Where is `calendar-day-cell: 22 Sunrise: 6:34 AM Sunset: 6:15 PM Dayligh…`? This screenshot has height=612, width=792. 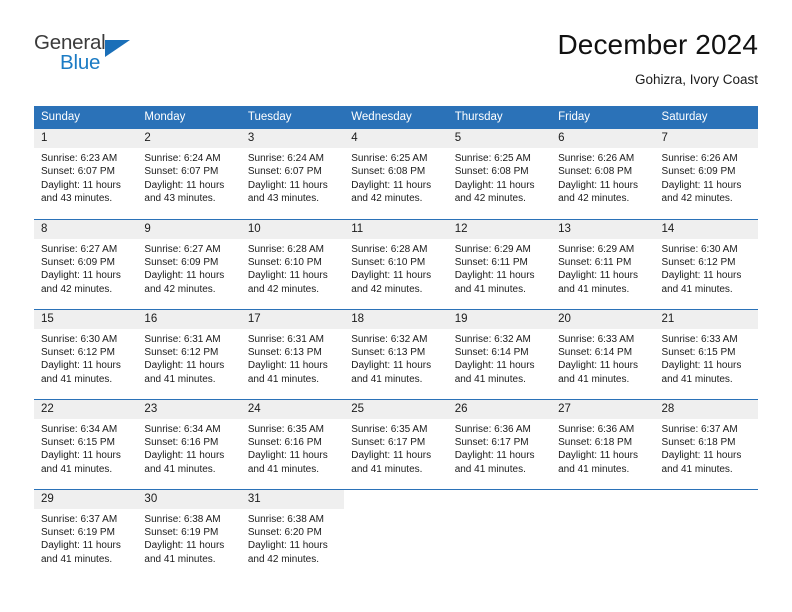 calendar-day-cell: 22 Sunrise: 6:34 AM Sunset: 6:15 PM Dayligh… is located at coordinates (86, 443).